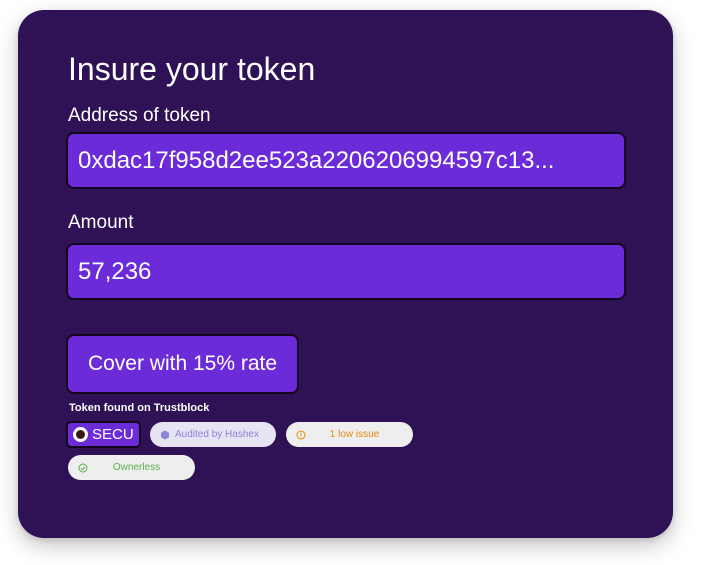  What do you see at coordinates (182, 364) in the screenshot?
I see `cover-button: Cover with 15% rate` at bounding box center [182, 364].